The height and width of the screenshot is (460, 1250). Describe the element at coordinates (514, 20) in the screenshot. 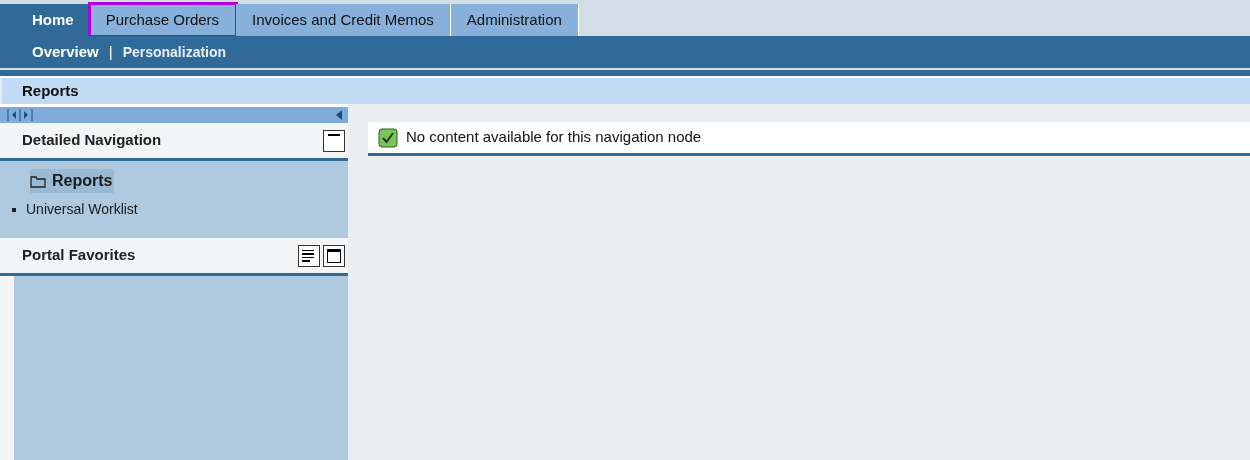

I see `nav-tab: Administration` at that location.